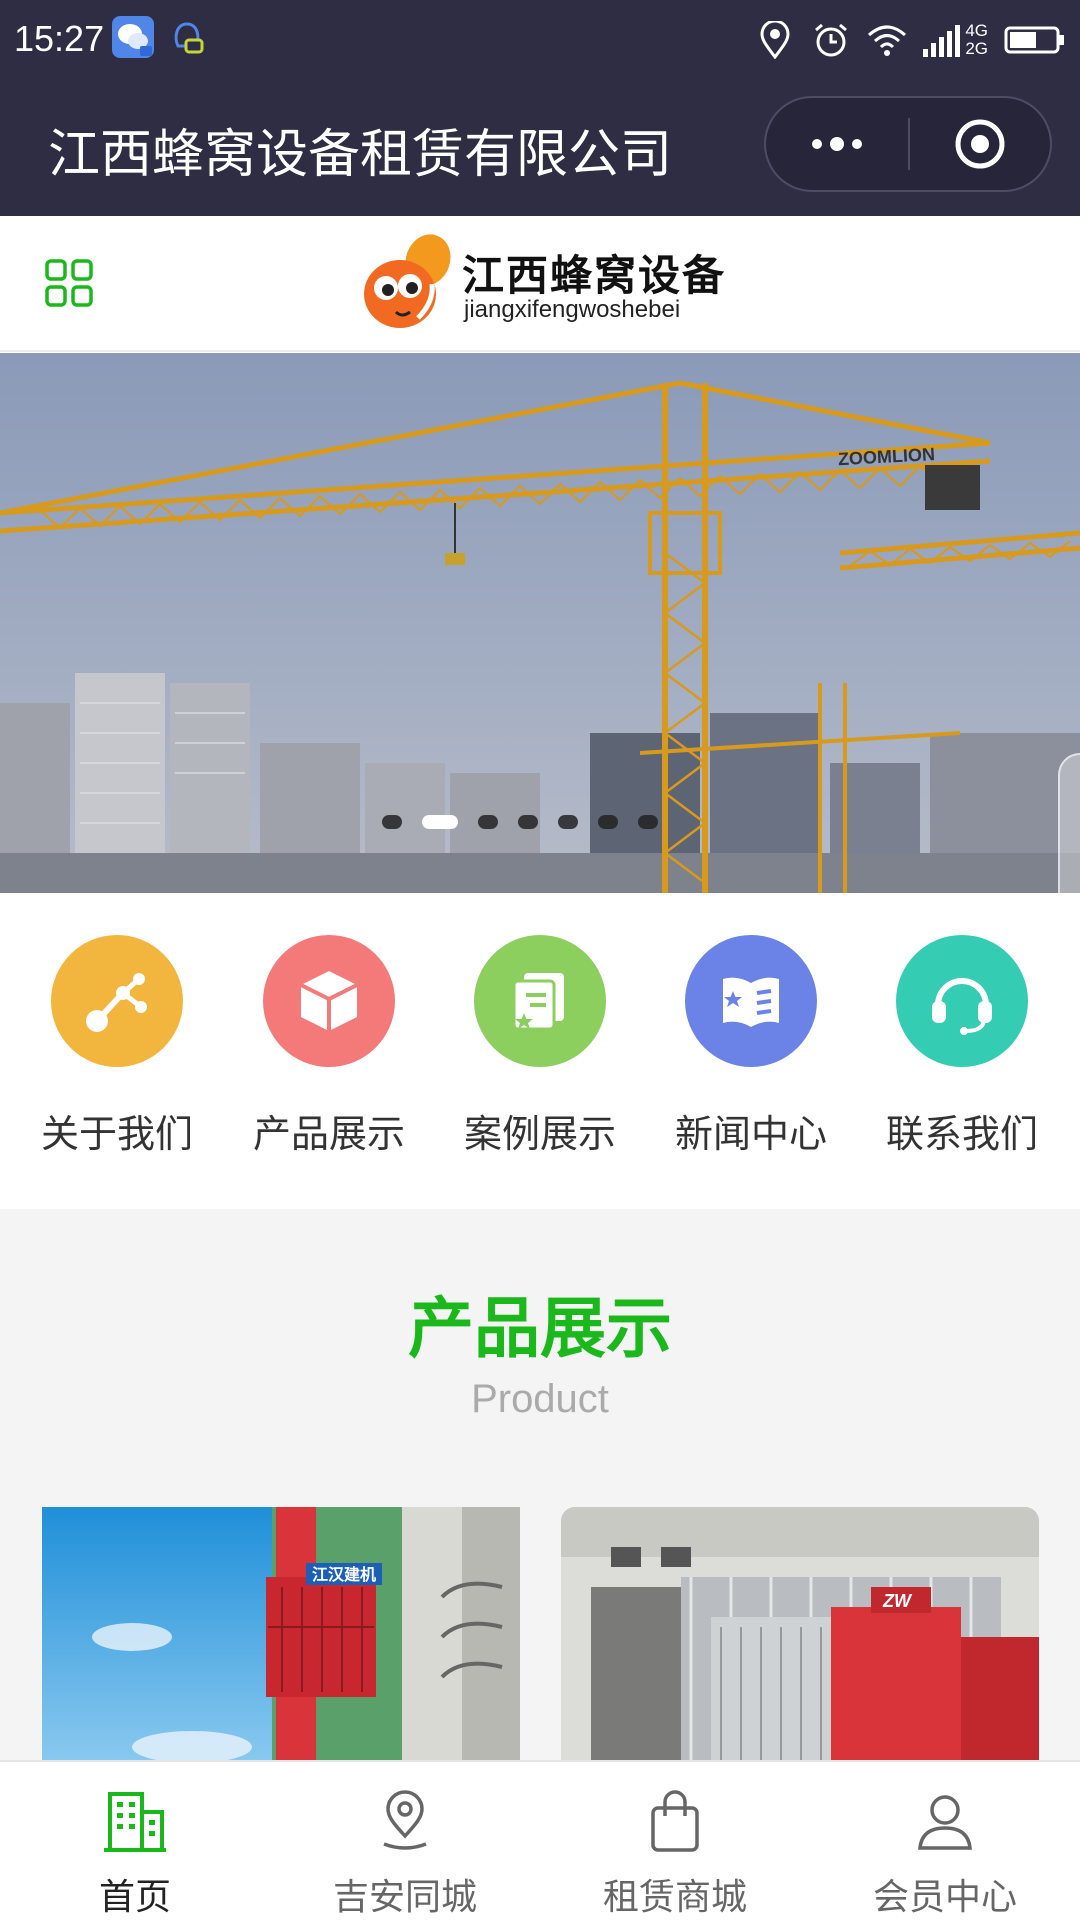 The image size is (1080, 1920). I want to click on page-title: 江西蜂窝设备租赁有限公司, so click(360, 155).